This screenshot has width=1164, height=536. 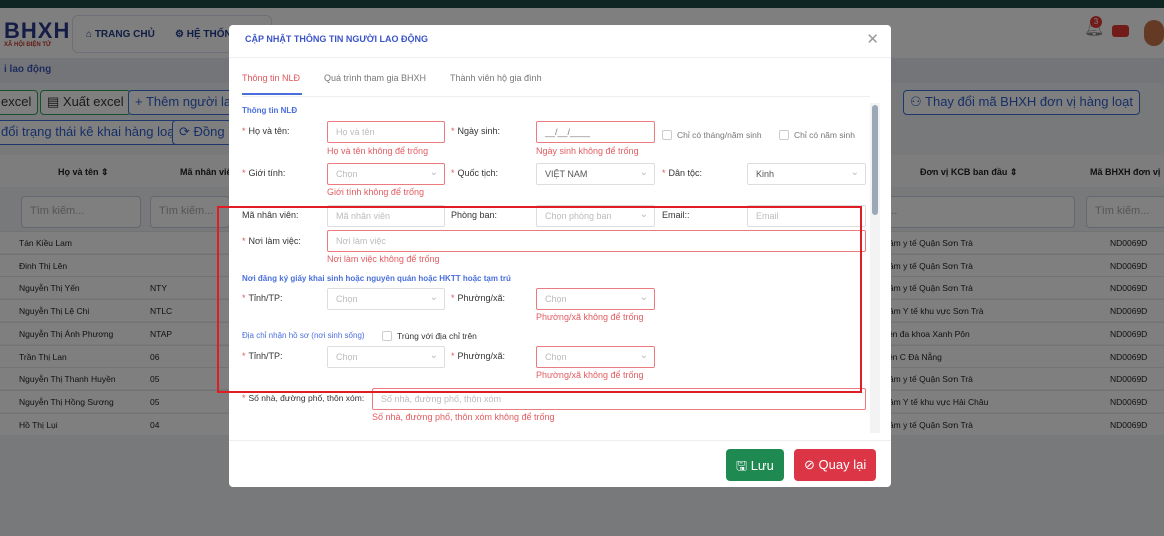 What do you see at coordinates (378, 151) in the screenshot?
I see `fullname-error: Họ và tên không để trống` at bounding box center [378, 151].